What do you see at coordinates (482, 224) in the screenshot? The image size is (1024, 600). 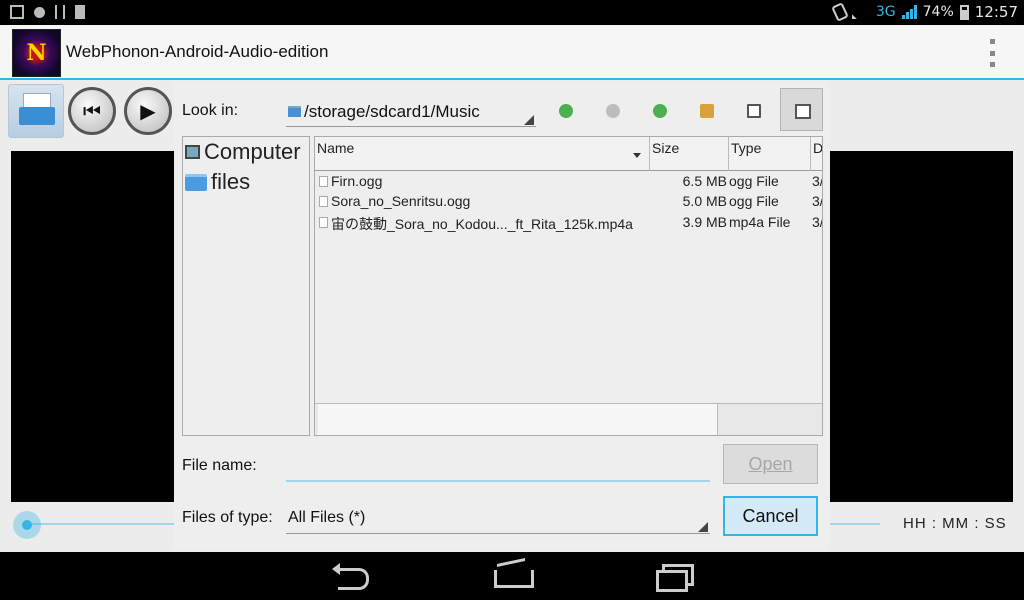 I see `file-name: 宙の鼓動_Sora_no_Kodou..._ft_Rita_125k.mp4a` at bounding box center [482, 224].